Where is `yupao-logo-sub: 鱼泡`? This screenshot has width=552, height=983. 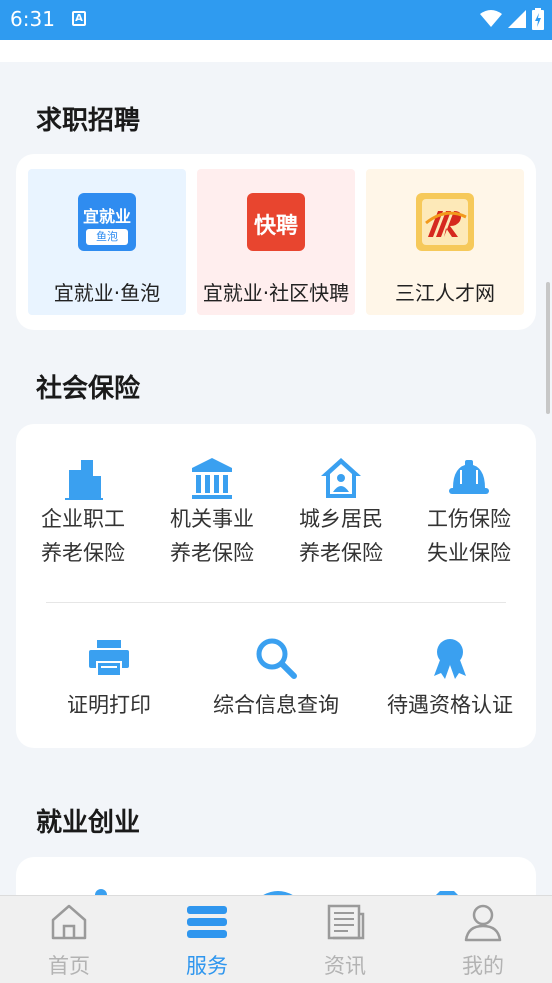
yupao-logo-sub: 鱼泡 is located at coordinates (107, 237).